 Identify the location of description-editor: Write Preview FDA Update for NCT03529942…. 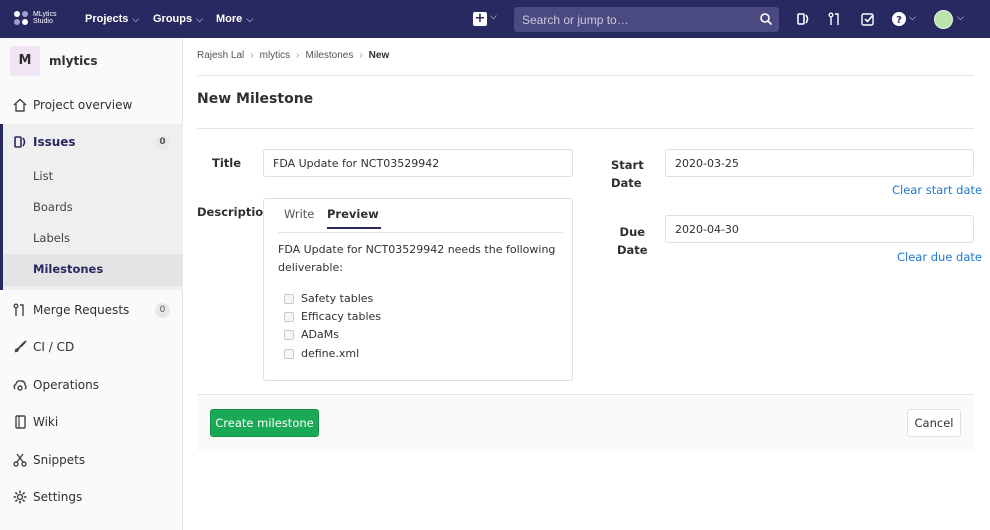
(418, 289).